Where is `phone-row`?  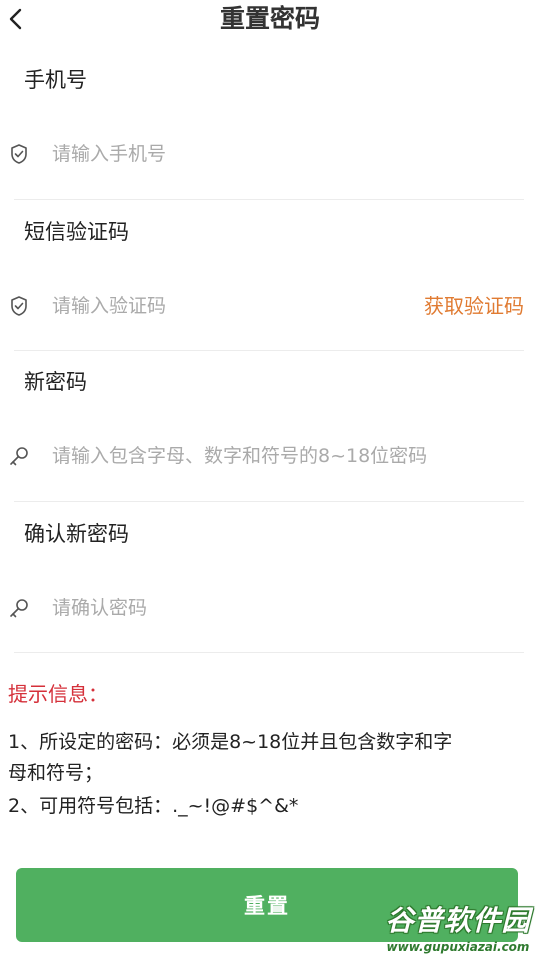 phone-row is located at coordinates (270, 154).